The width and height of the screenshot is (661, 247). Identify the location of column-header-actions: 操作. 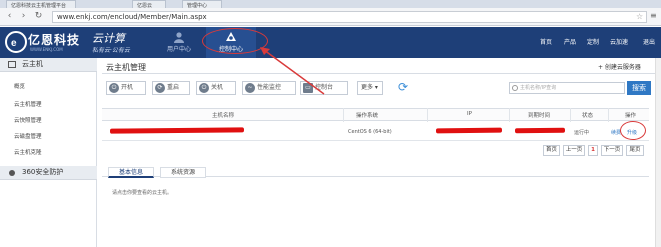
(631, 116).